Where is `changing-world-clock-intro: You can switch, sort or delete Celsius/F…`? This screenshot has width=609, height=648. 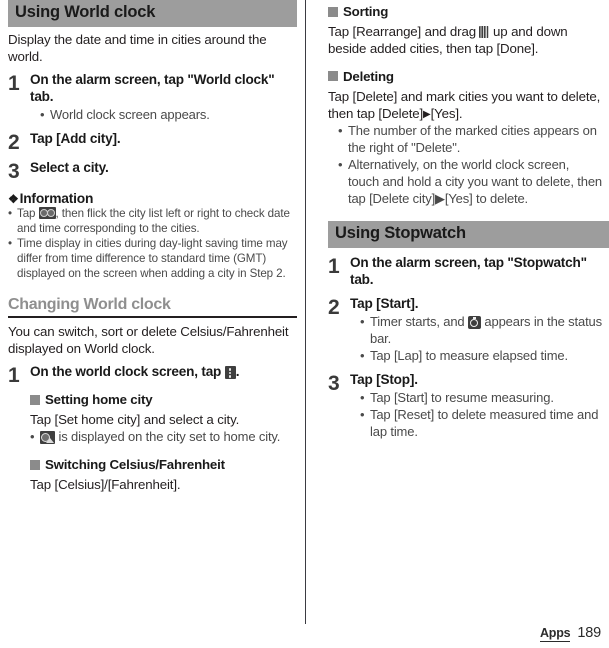
changing-world-clock-intro: You can switch, sort or delete Celsius/F… is located at coordinates (148, 339).